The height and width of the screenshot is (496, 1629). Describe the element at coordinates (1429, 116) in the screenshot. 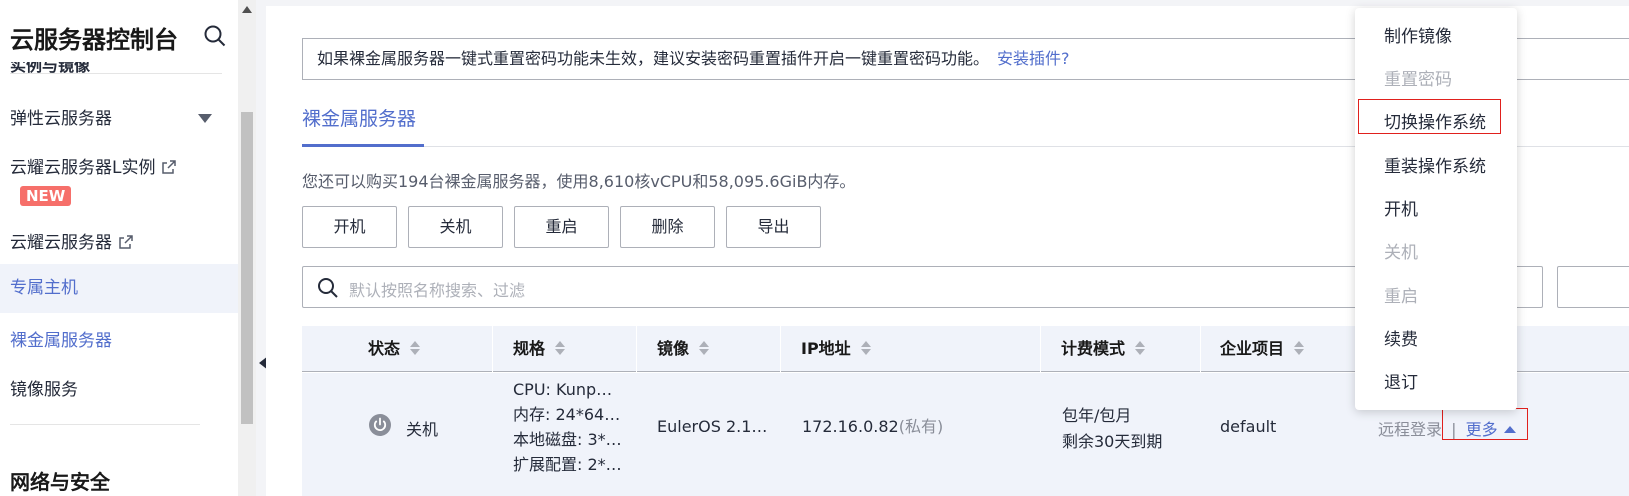

I see `change-os-highlight-box` at that location.